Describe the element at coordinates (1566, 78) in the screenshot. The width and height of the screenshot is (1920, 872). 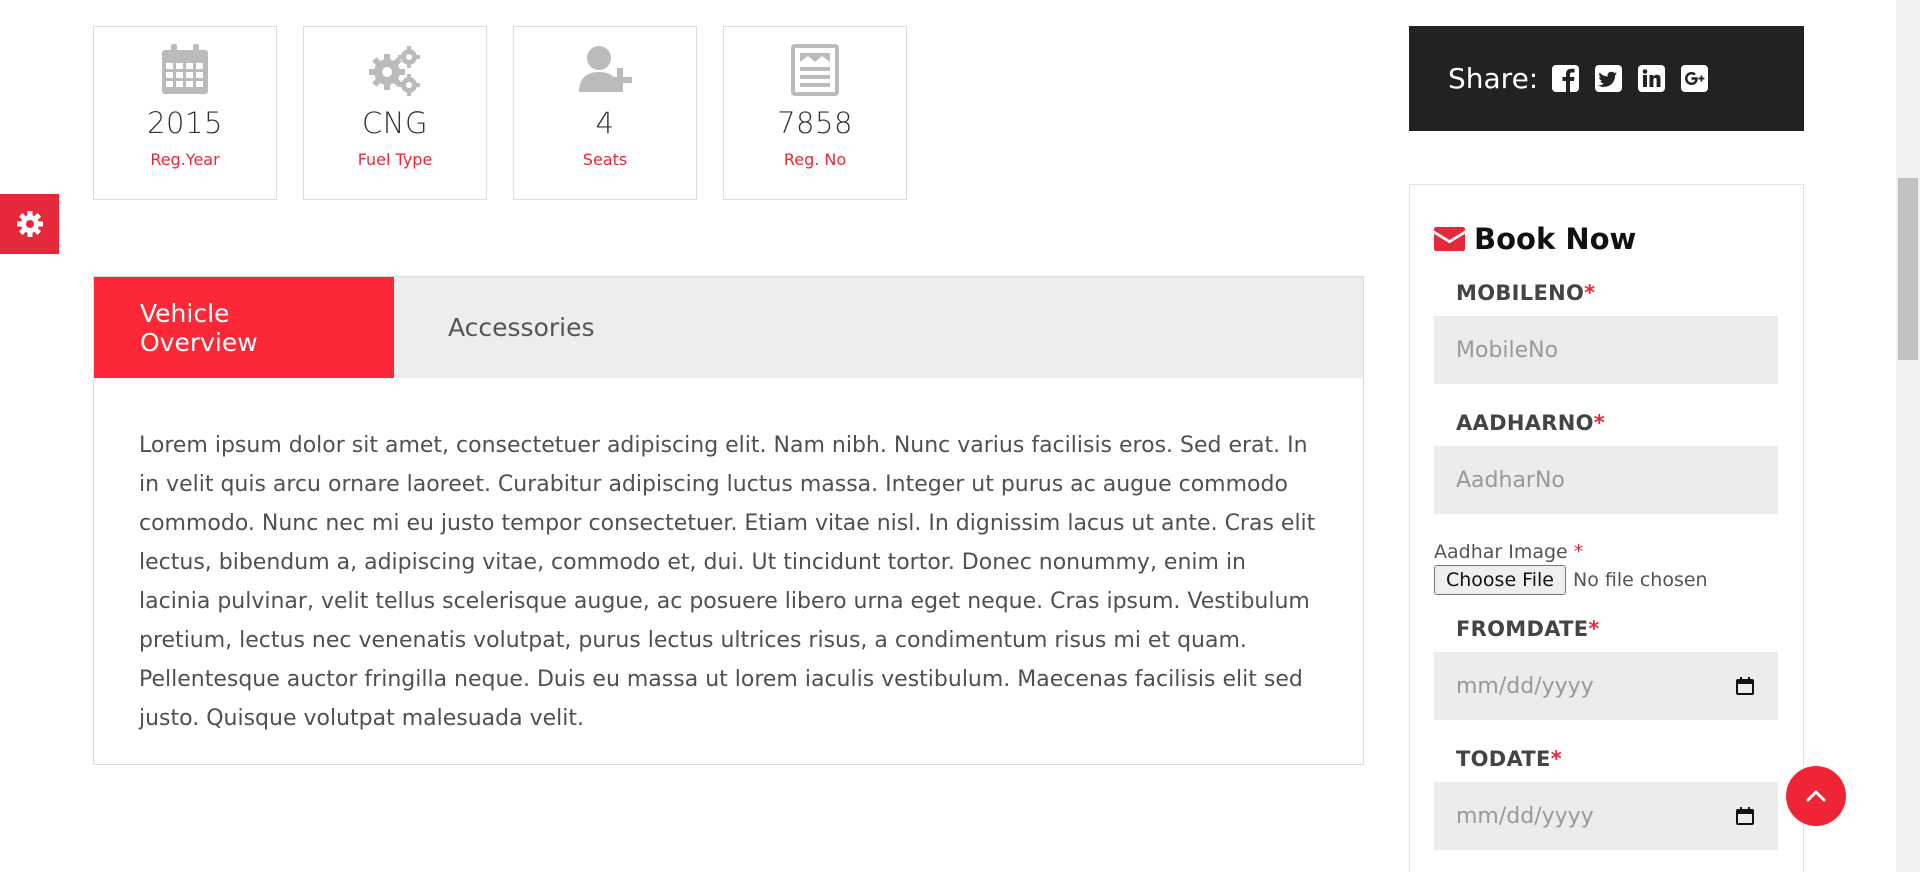
I see `facebook-icon` at that location.